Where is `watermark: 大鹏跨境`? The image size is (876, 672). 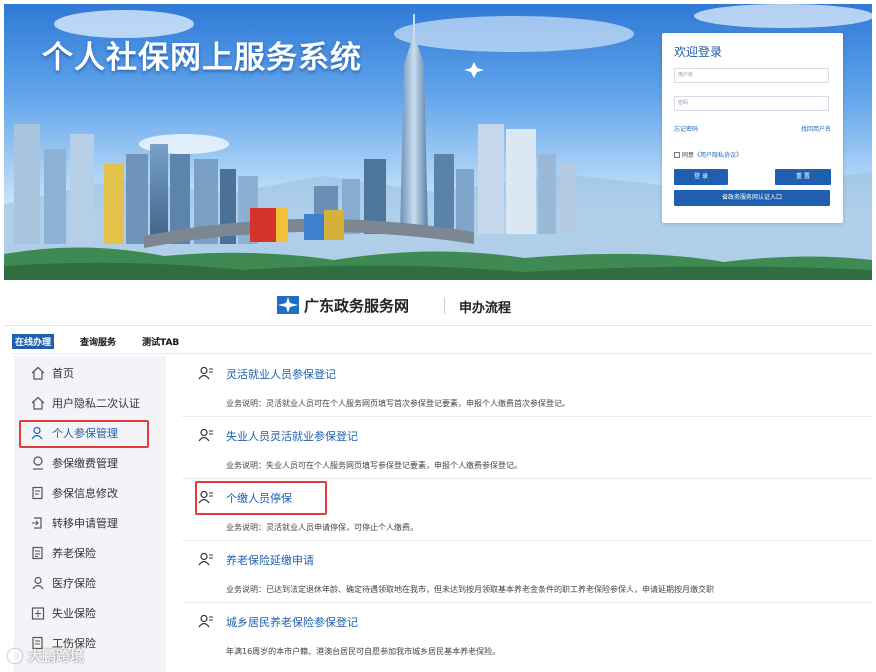
watermark: 大鹏跨境 is located at coordinates (46, 656).